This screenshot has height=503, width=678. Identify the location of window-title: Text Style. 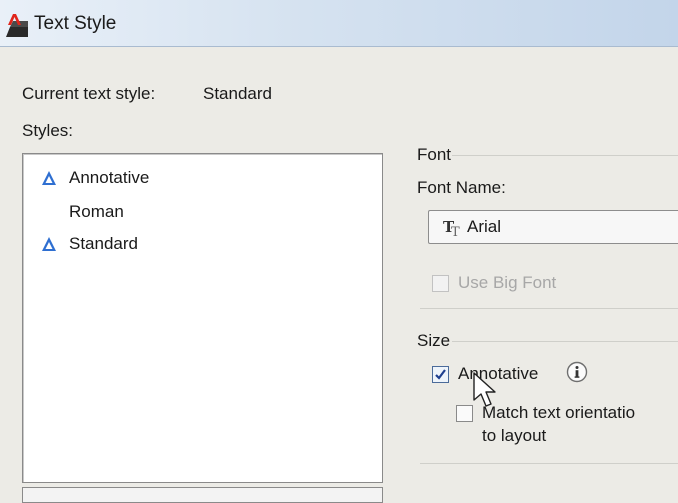
(75, 23).